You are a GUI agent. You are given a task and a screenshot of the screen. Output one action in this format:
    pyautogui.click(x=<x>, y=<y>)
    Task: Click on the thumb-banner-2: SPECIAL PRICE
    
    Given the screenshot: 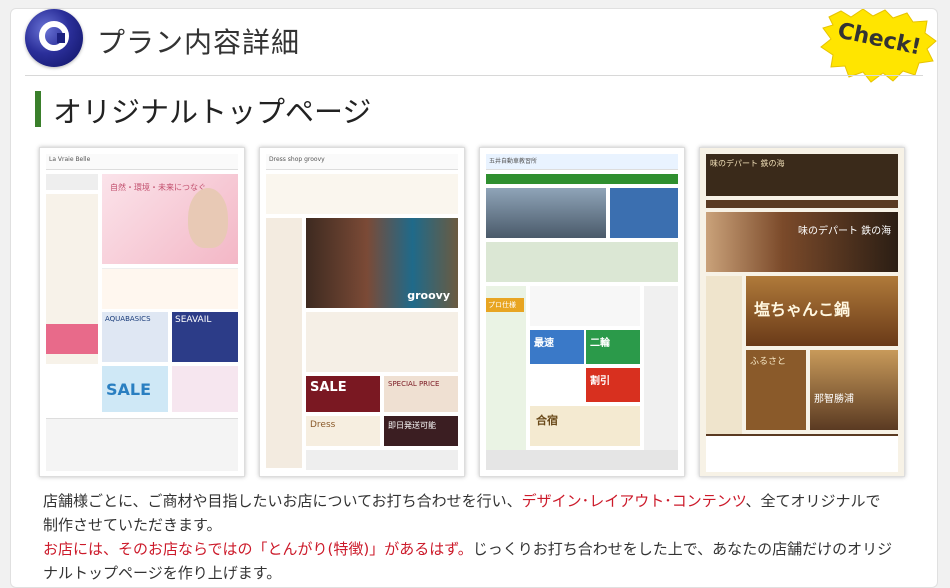 What is the action you would take?
    pyautogui.click(x=421, y=394)
    